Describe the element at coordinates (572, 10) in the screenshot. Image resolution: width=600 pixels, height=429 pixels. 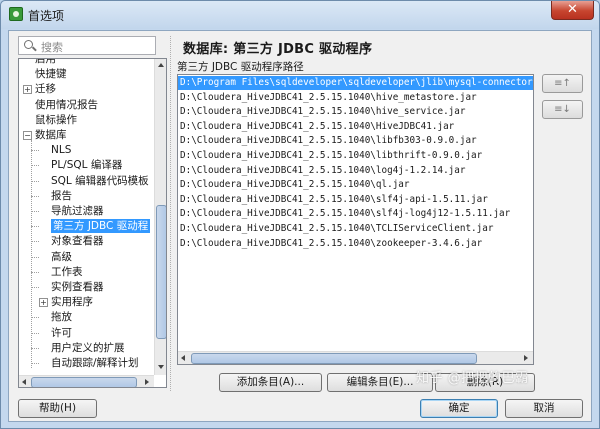
I see `close-button: ✕` at that location.